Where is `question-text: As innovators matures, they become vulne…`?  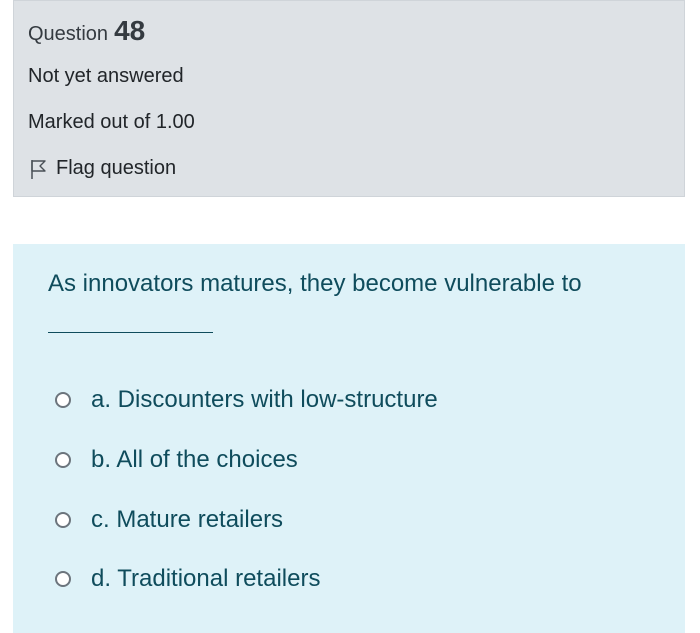 question-text: As innovators matures, they become vulne… is located at coordinates (315, 283).